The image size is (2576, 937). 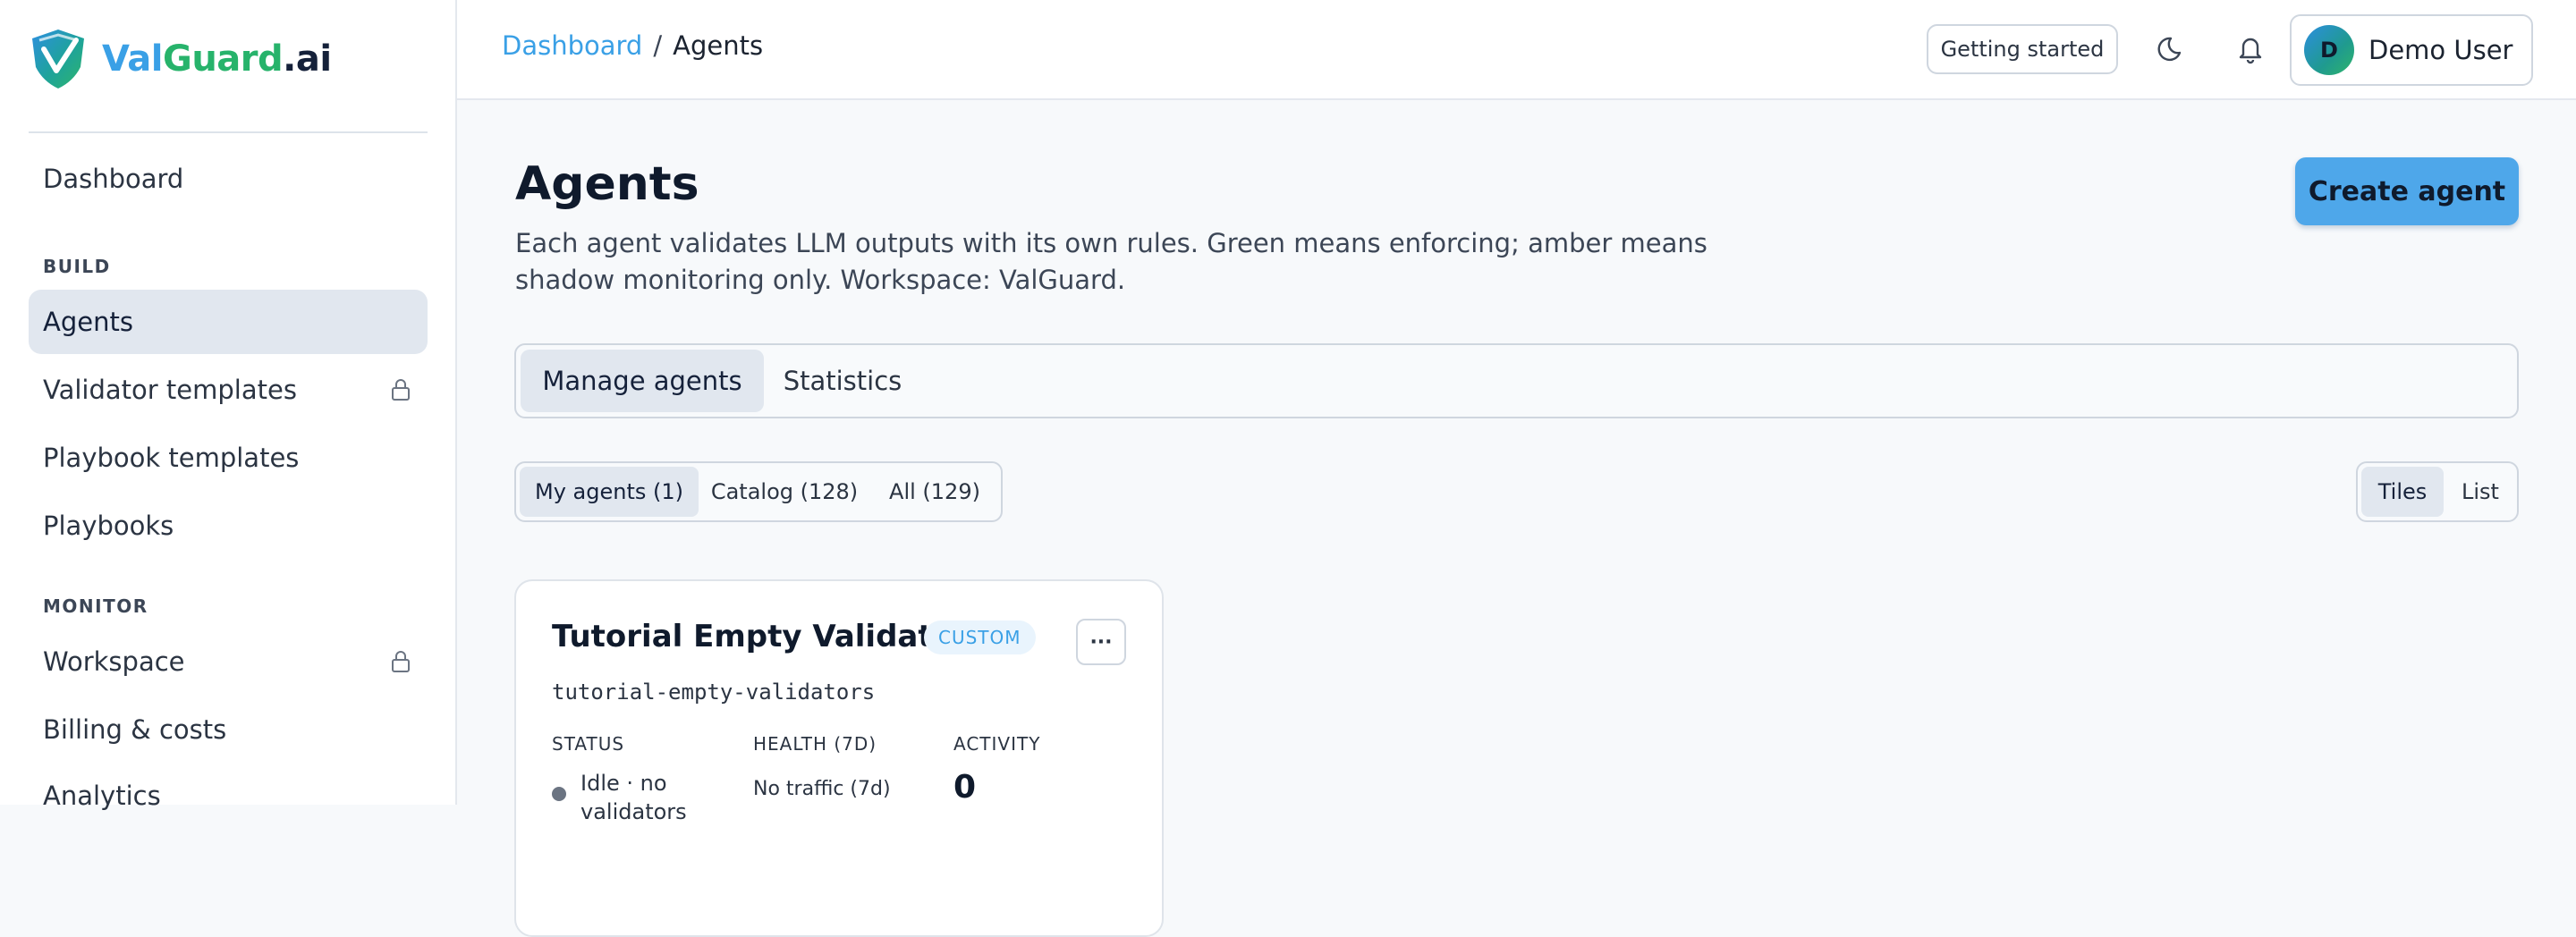 What do you see at coordinates (822, 789) in the screenshot?
I see `health-value: No traffic (7d)` at bounding box center [822, 789].